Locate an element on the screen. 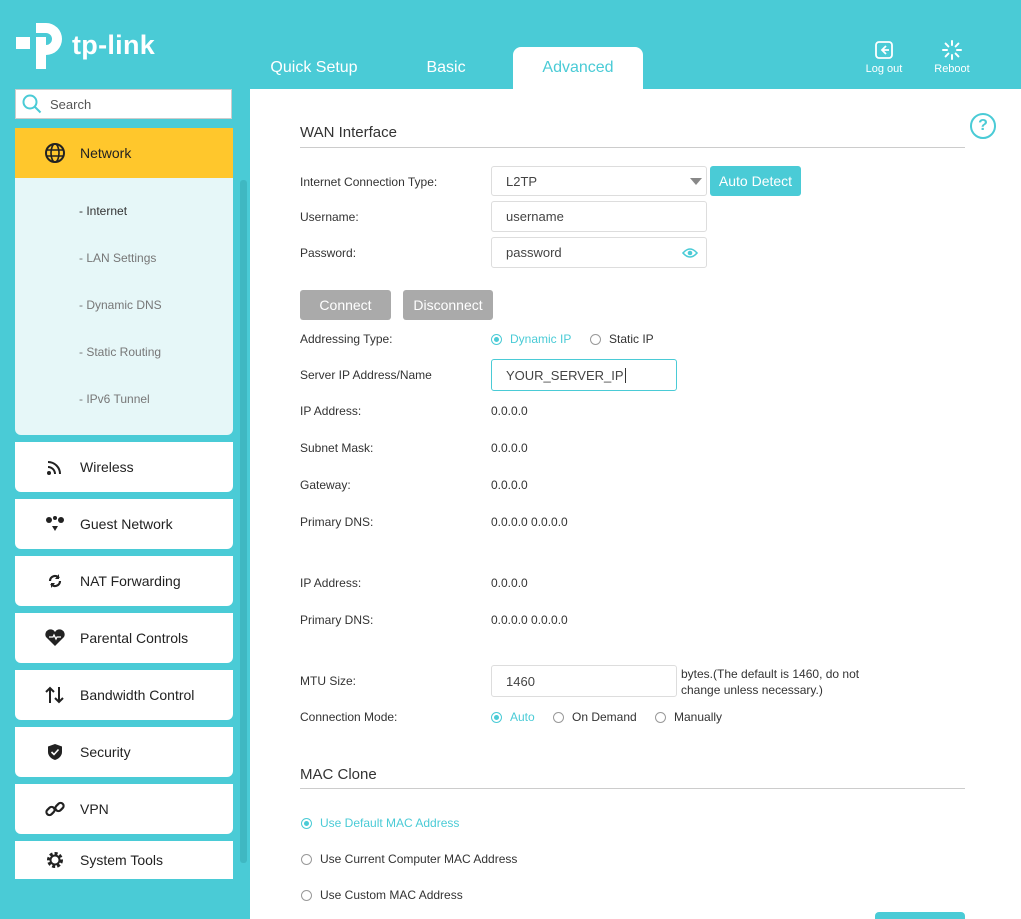 This screenshot has height=919, width=1021. mtu-size-label: MTU Size: is located at coordinates (328, 681).